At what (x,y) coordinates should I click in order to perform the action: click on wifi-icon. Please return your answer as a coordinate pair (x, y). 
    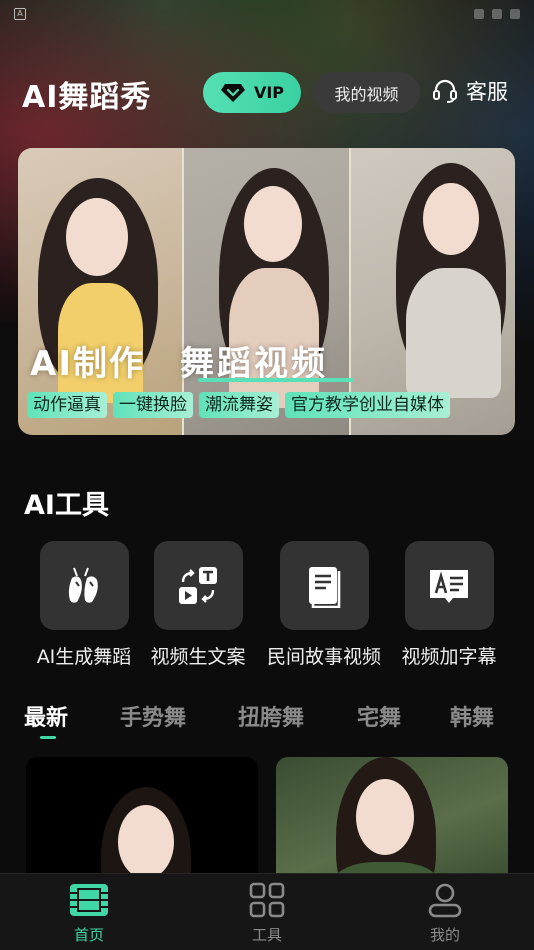
    Looking at the image, I should click on (479, 14).